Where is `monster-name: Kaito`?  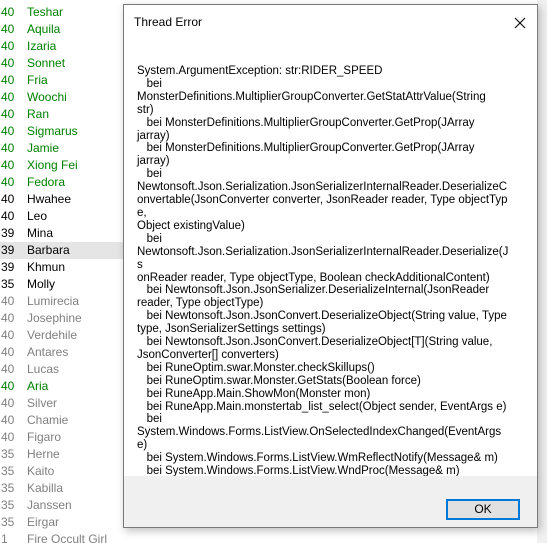
monster-name: Kaito is located at coordinates (41, 471).